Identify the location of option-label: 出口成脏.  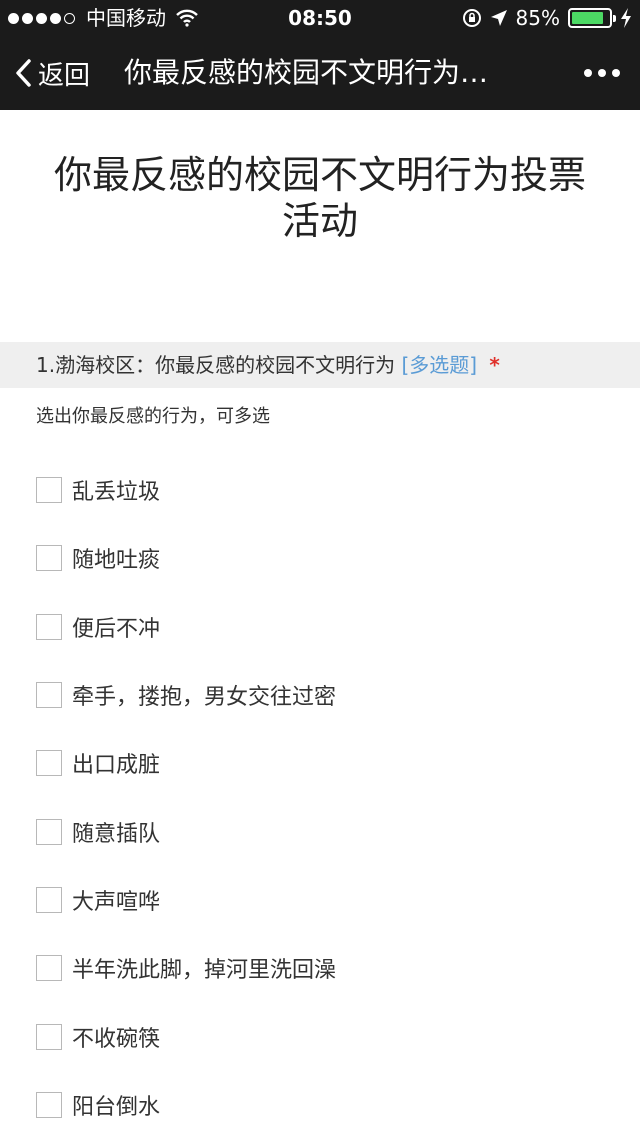
(116, 766).